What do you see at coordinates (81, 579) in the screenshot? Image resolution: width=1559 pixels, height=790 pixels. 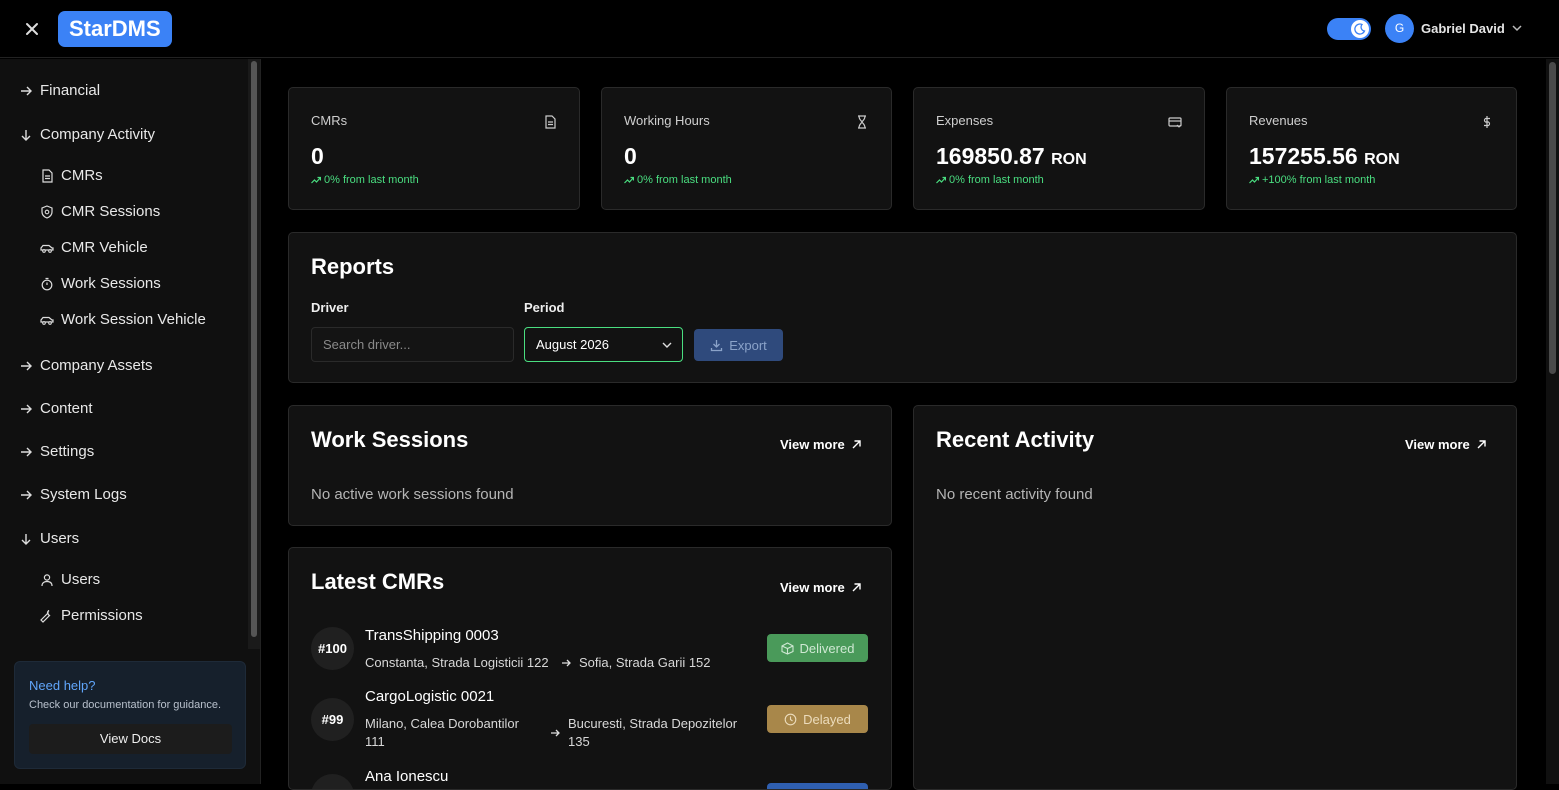 I see `sidebar-item-label: Users` at bounding box center [81, 579].